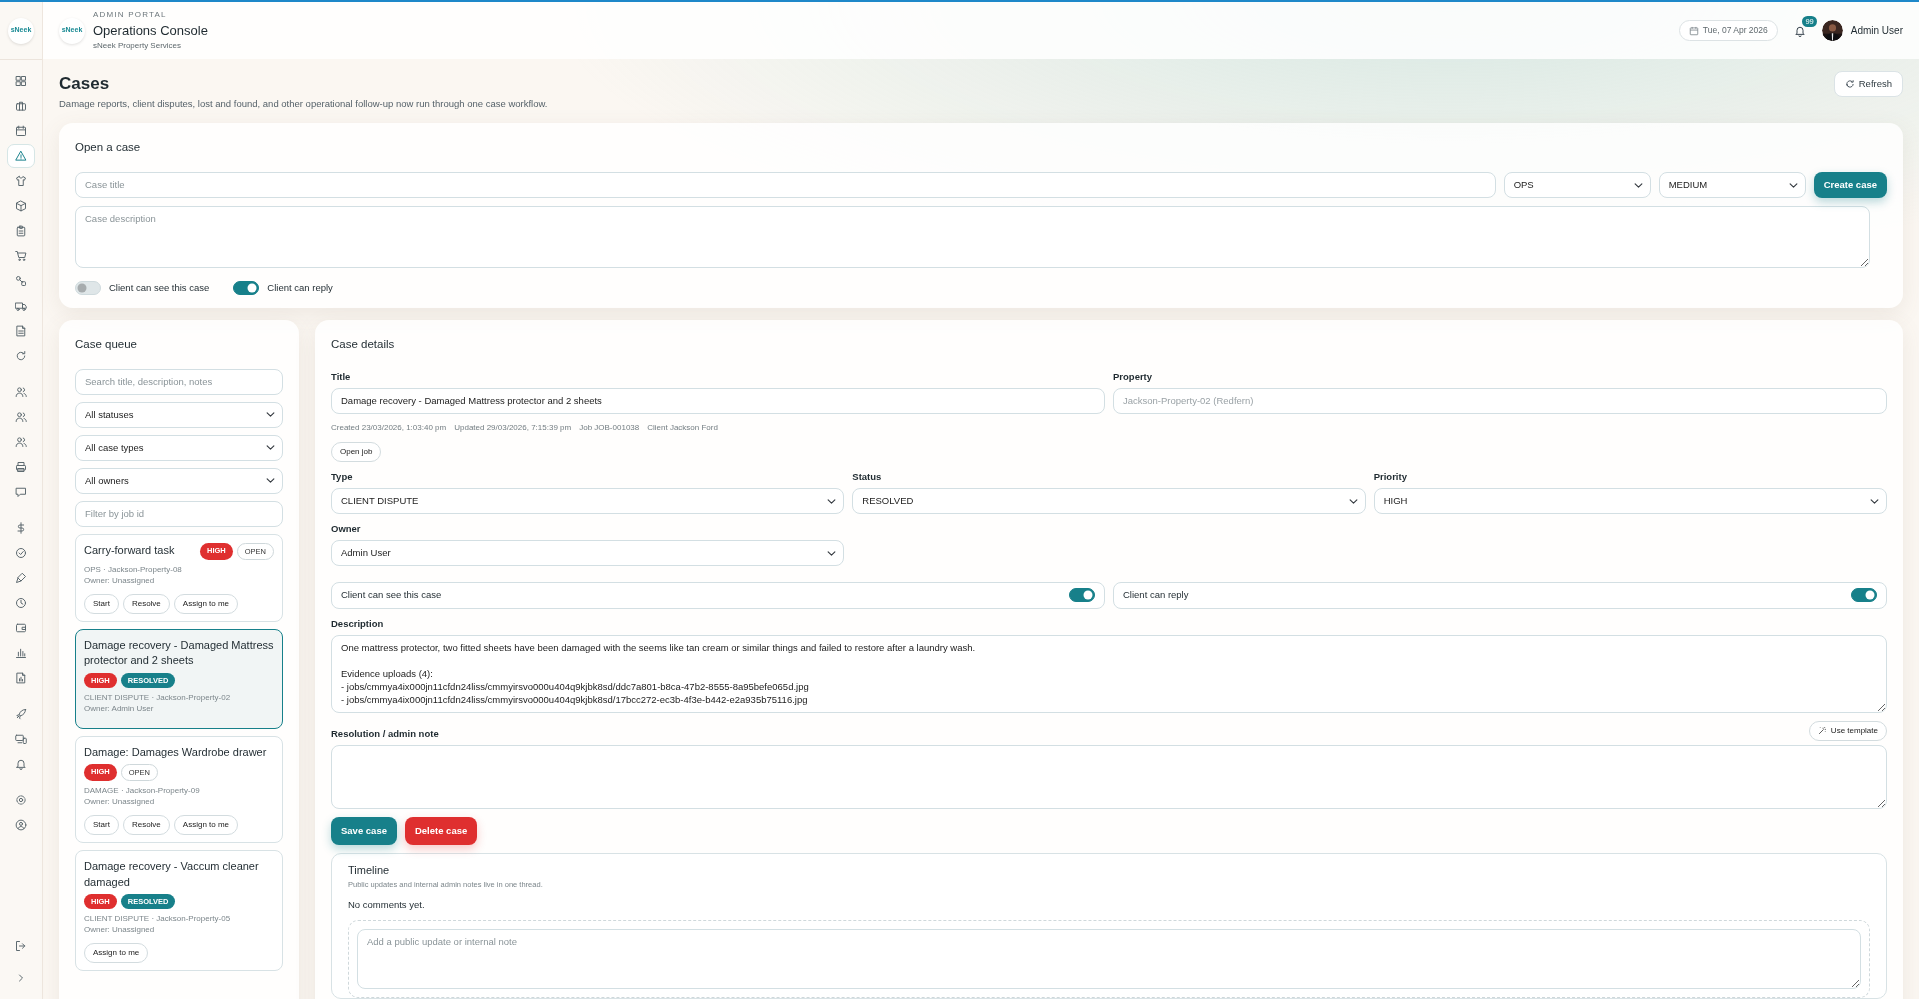  I want to click on user-circle-icon, so click(21, 825).